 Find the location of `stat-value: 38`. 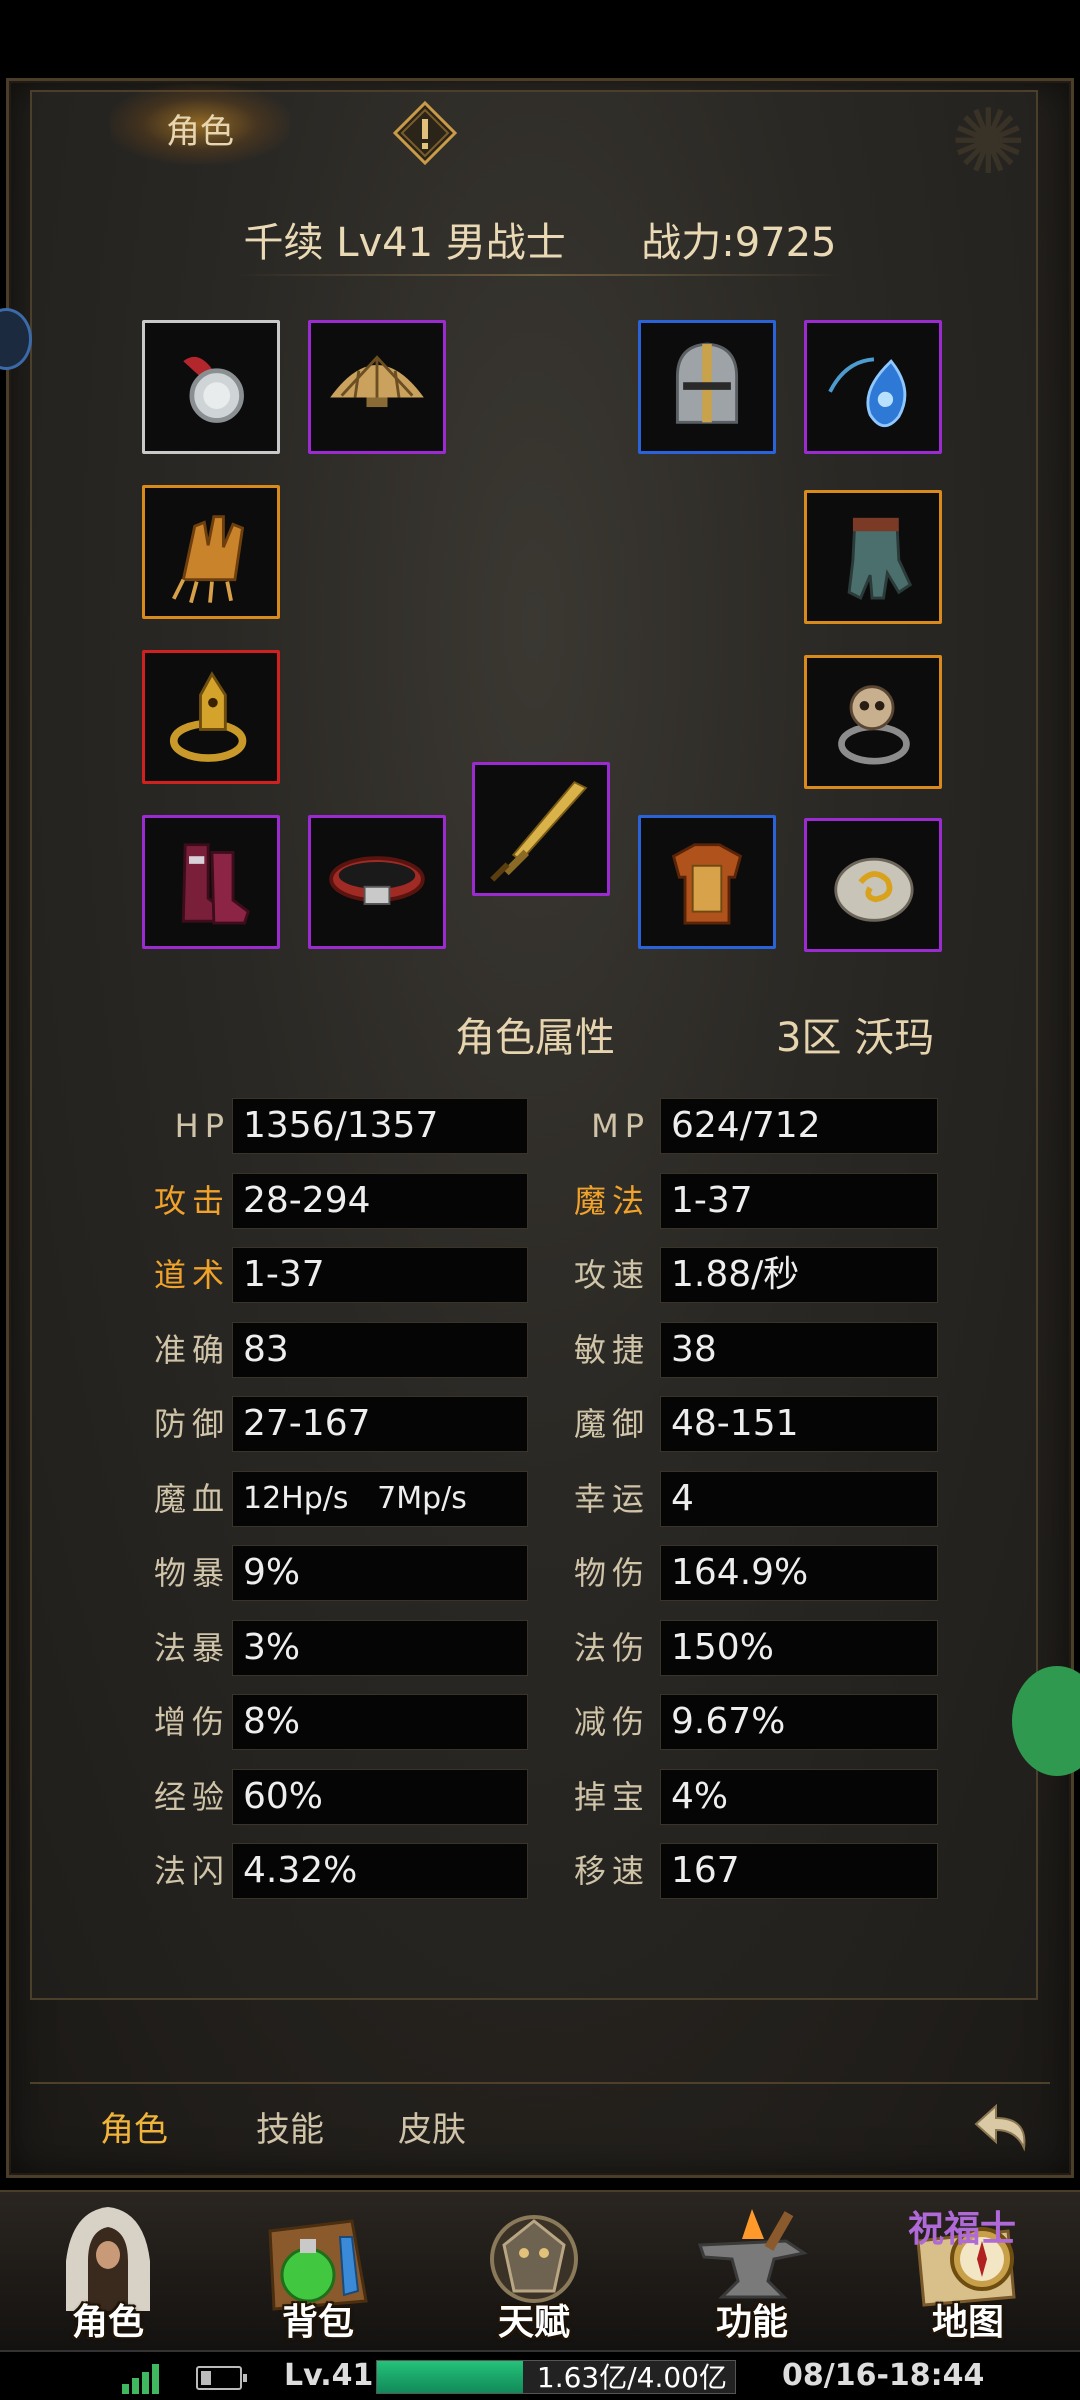

stat-value: 38 is located at coordinates (799, 1350).